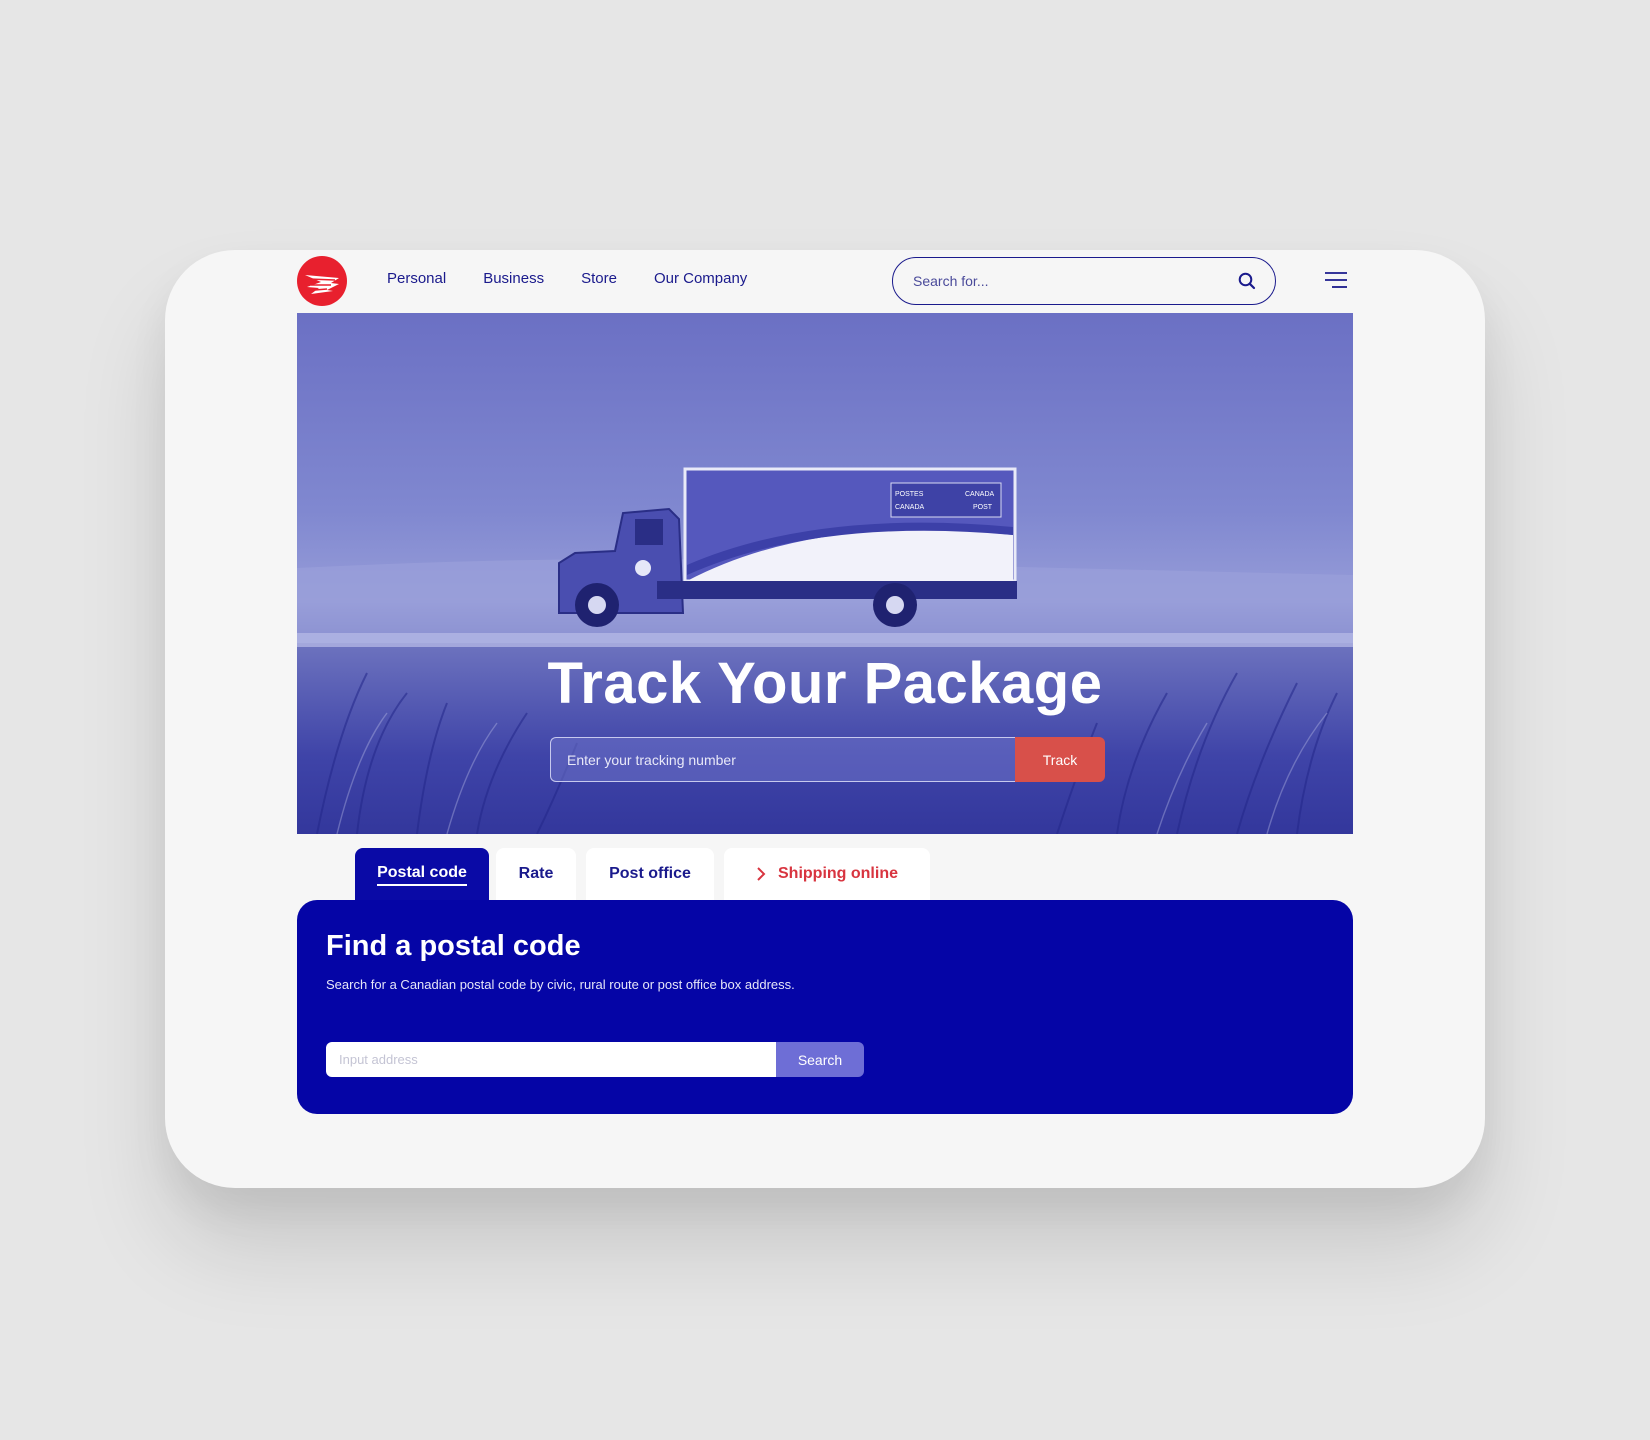  What do you see at coordinates (322, 281) in the screenshot?
I see `canada-post-logo-icon` at bounding box center [322, 281].